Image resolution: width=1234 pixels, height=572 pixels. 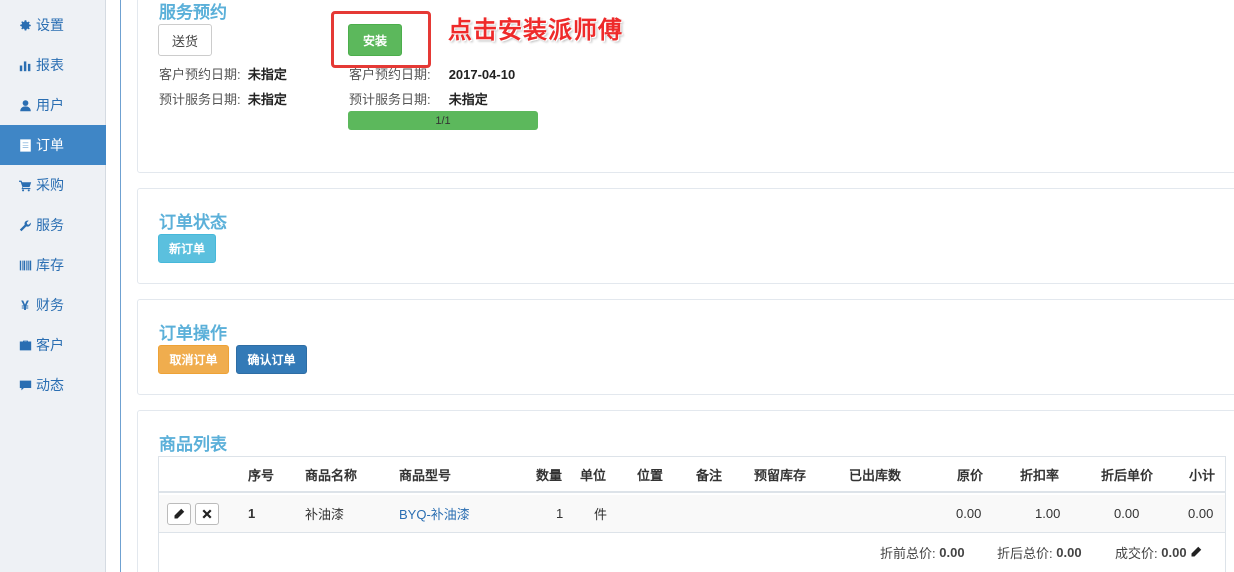 I want to click on close-icon, so click(x=207, y=514).